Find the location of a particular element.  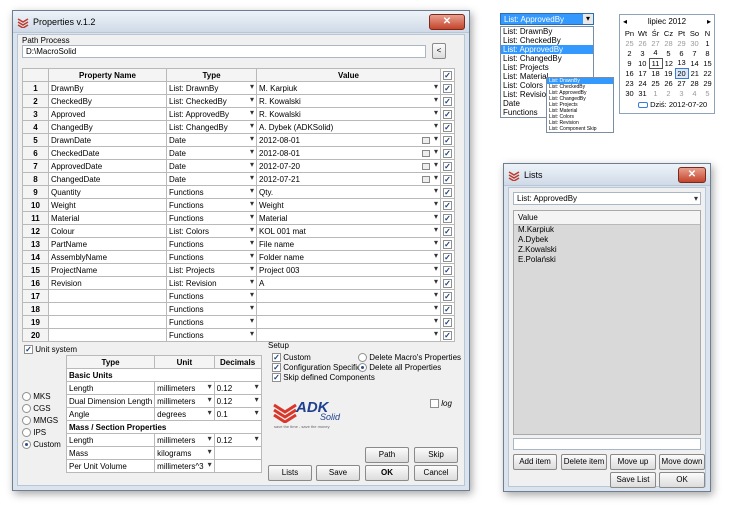

value-select: KOL 001 mat is located at coordinates (348, 231).